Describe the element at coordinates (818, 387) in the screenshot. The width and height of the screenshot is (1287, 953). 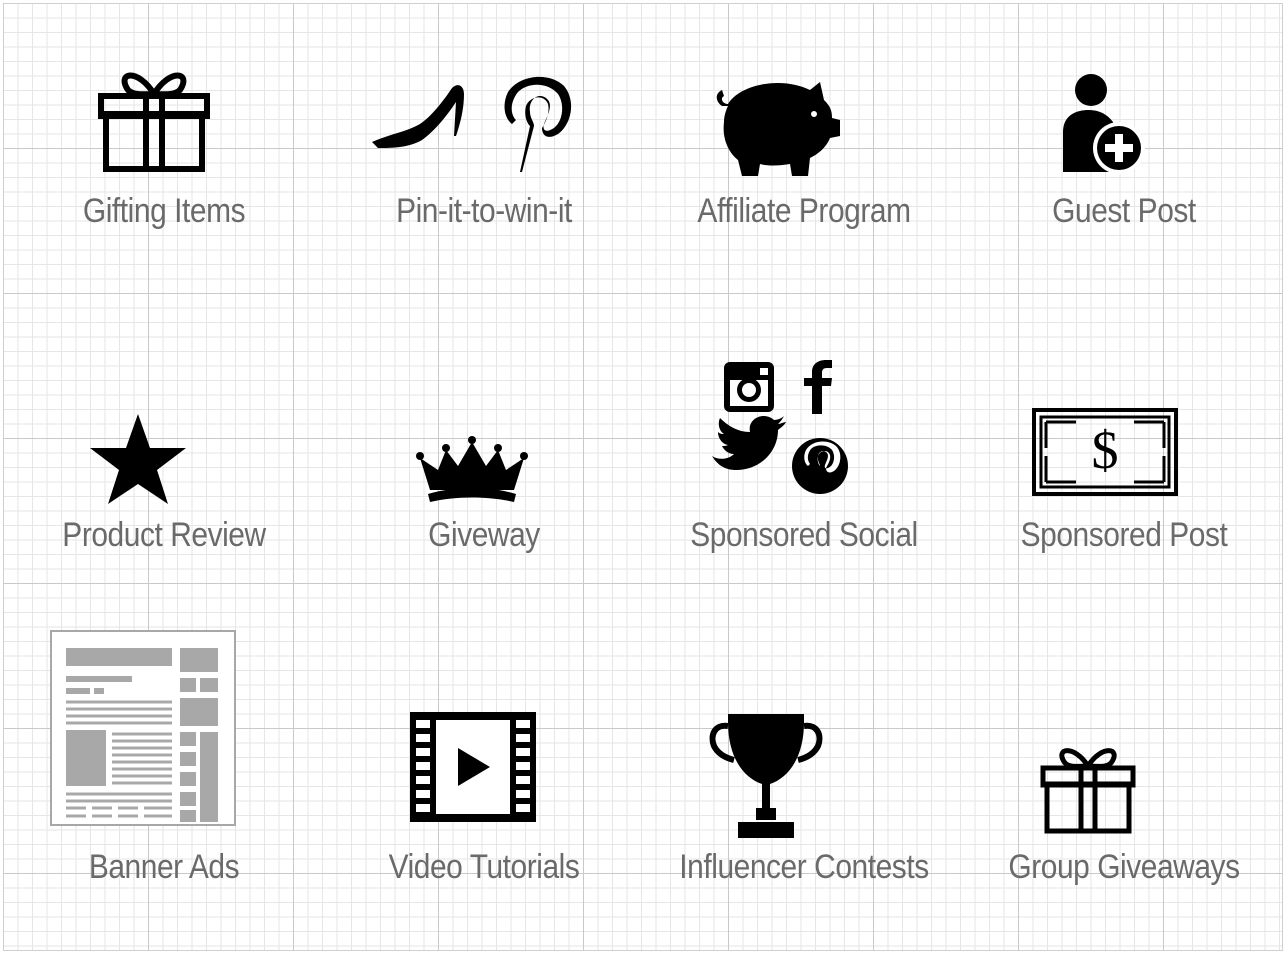
I see `facebook-icon` at that location.